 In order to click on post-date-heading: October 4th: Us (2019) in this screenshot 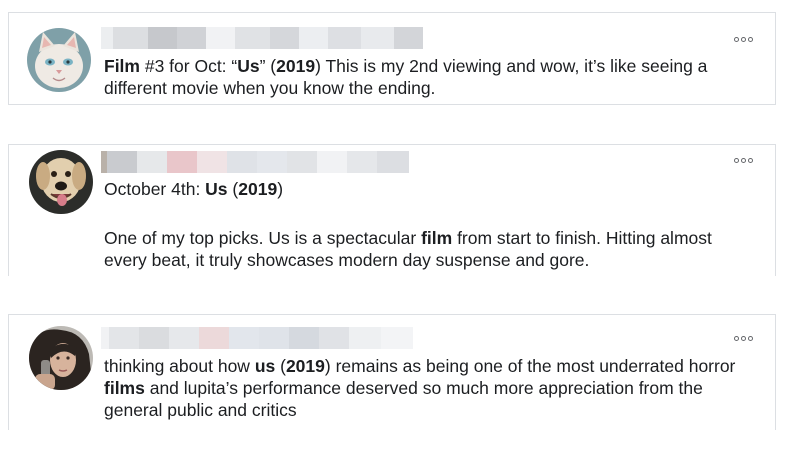, I will do `click(431, 189)`.